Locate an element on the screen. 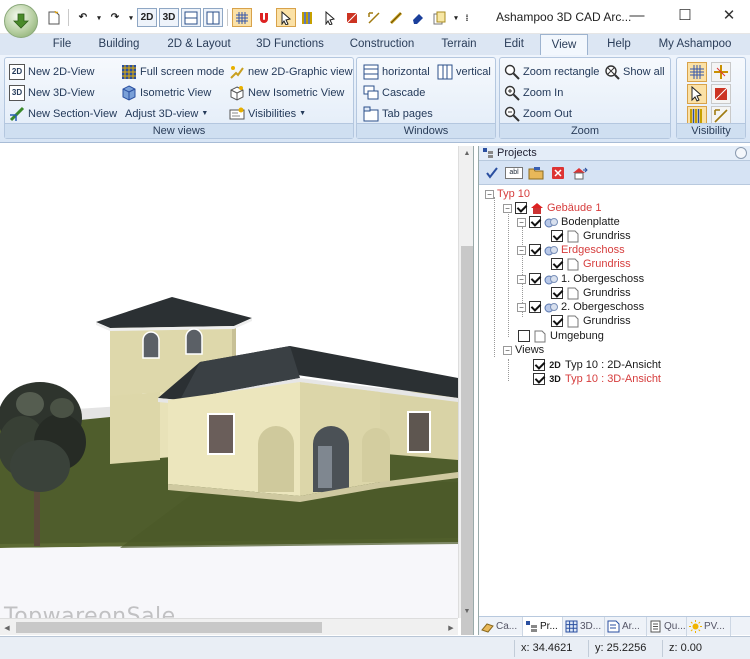 The height and width of the screenshot is (659, 750). house-export-icon is located at coordinates (580, 173).